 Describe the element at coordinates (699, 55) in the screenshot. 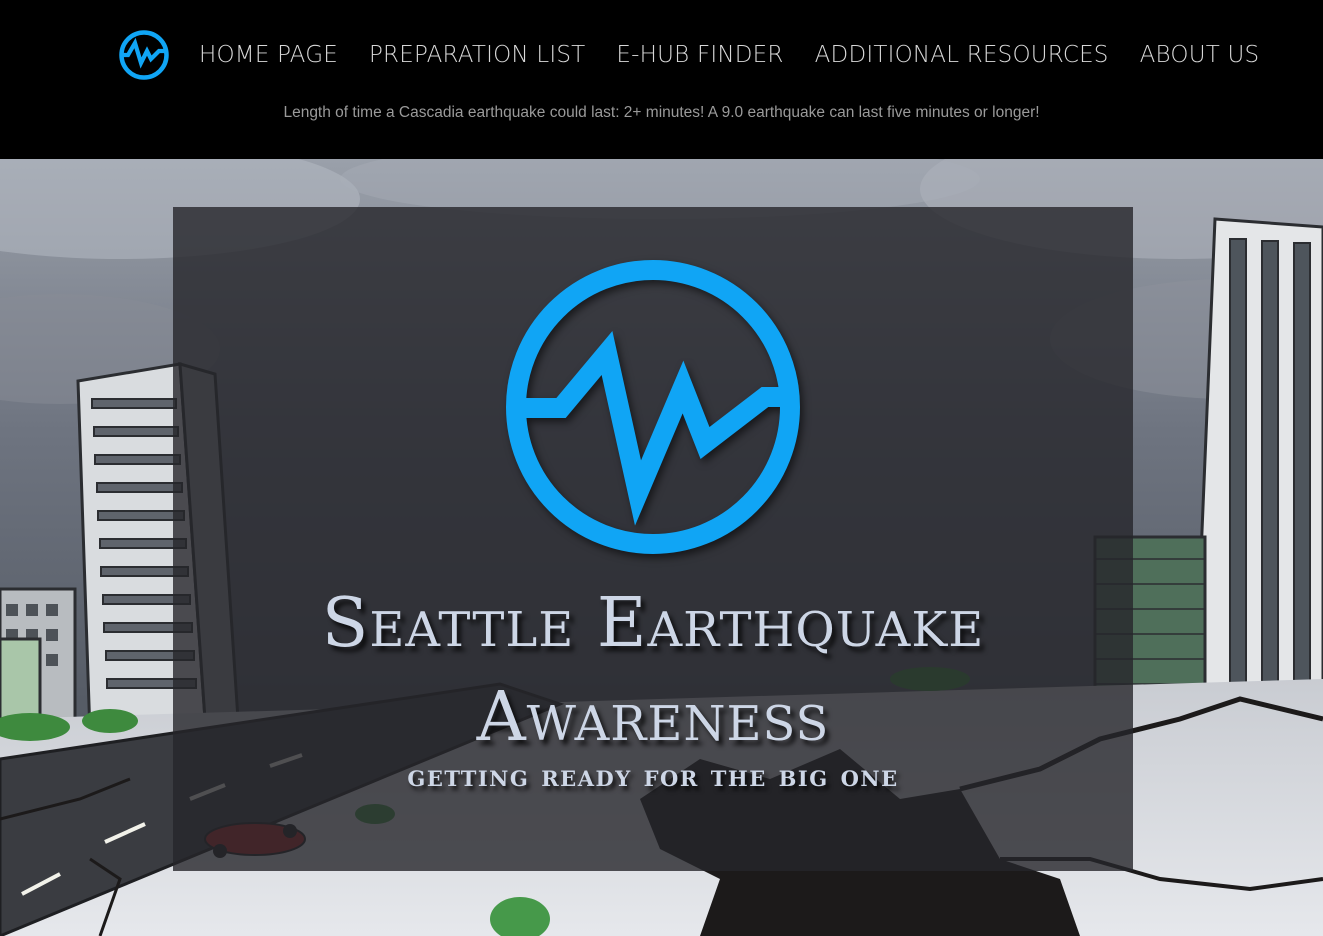

I see `nav-link-e-hub-finder: E-HUB FINDER` at that location.